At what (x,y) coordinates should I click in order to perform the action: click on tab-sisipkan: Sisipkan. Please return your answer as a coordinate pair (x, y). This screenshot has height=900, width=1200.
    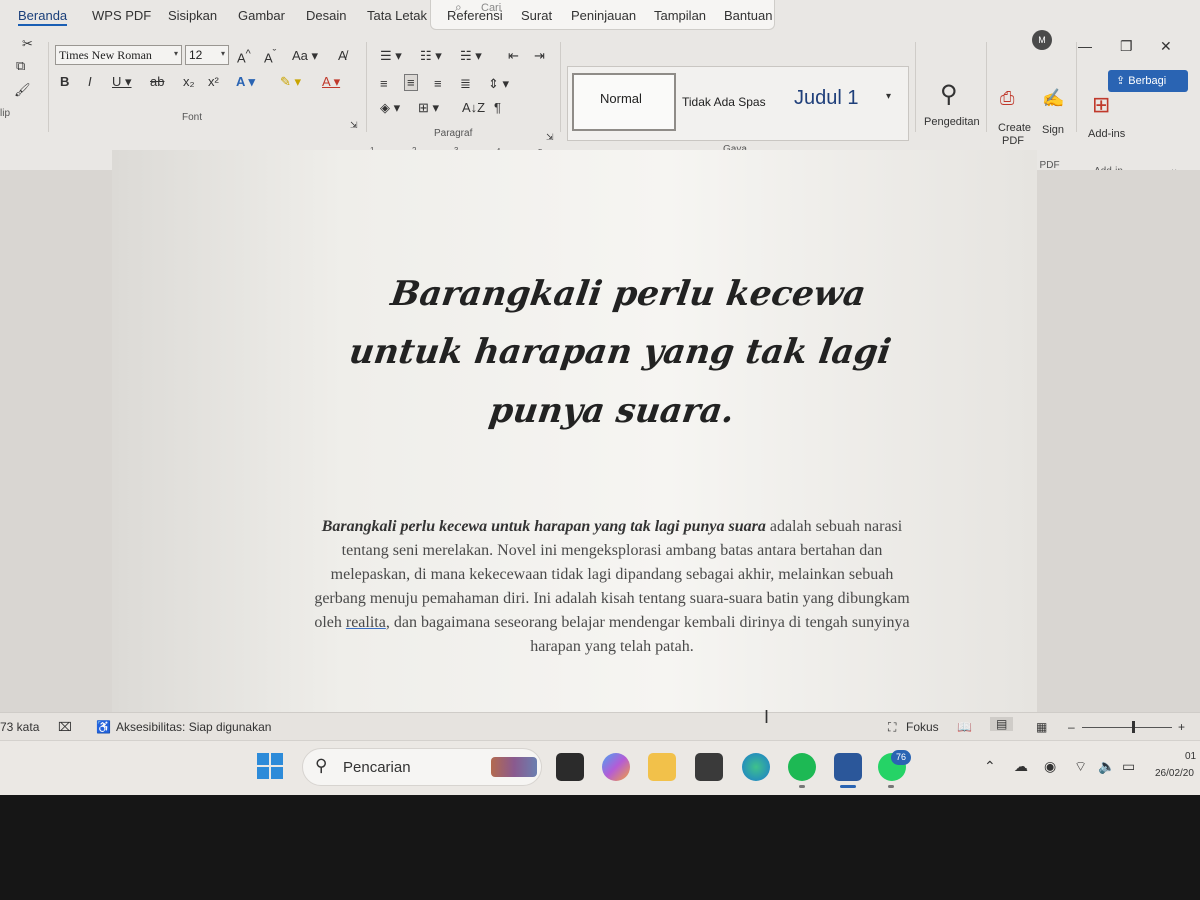
    Looking at the image, I should click on (192, 15).